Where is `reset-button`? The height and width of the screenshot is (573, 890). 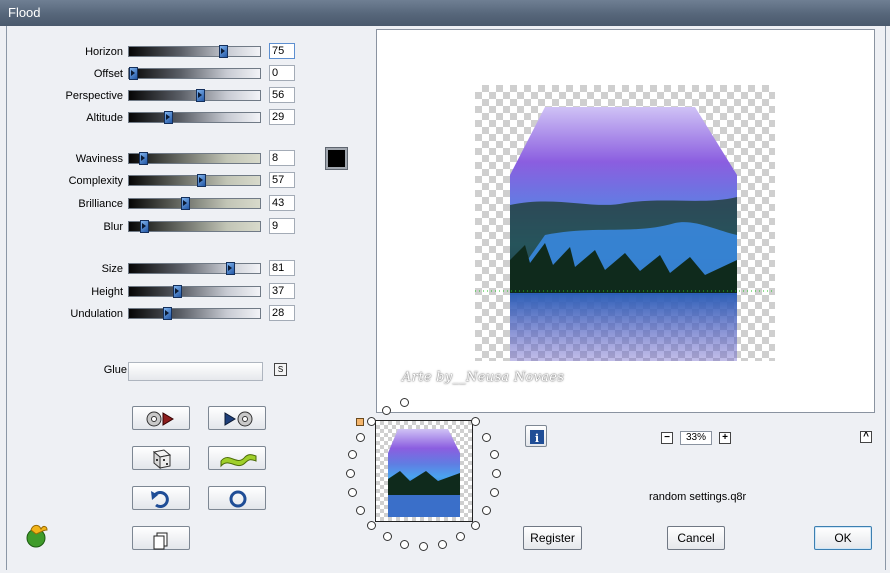 reset-button is located at coordinates (237, 498).